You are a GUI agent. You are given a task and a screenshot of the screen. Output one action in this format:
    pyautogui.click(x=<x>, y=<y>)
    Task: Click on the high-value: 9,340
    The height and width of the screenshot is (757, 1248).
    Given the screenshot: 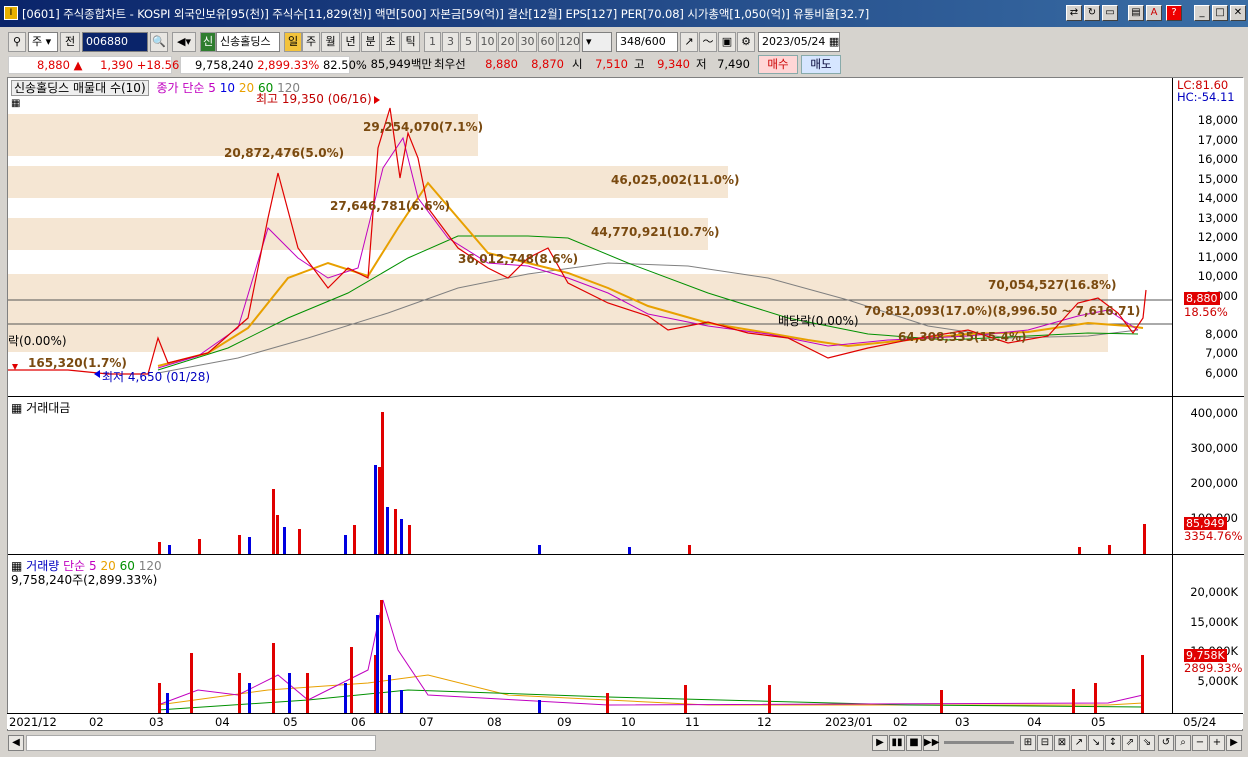 What is the action you would take?
    pyautogui.click(x=673, y=64)
    